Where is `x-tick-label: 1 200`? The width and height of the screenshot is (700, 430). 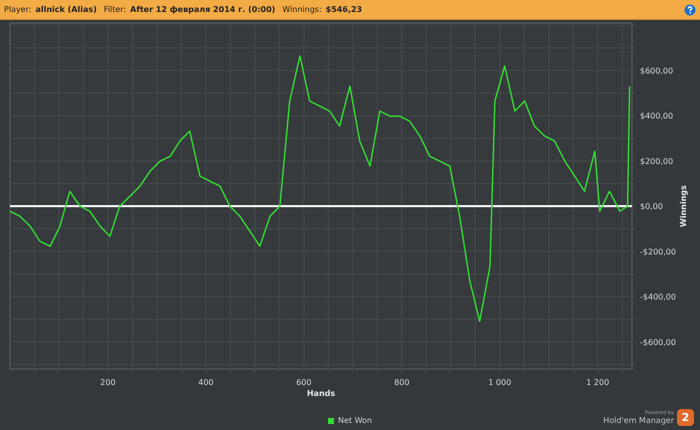 x-tick-label: 1 200 is located at coordinates (598, 382).